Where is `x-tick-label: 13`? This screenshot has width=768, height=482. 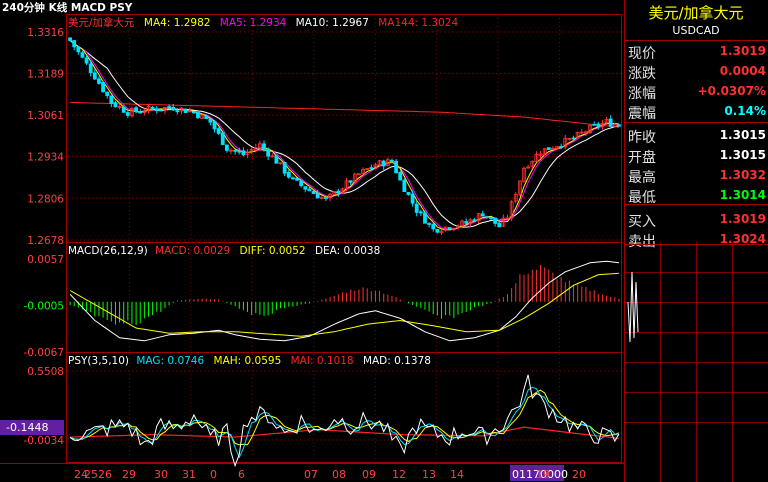 x-tick-label: 13 is located at coordinates (429, 474).